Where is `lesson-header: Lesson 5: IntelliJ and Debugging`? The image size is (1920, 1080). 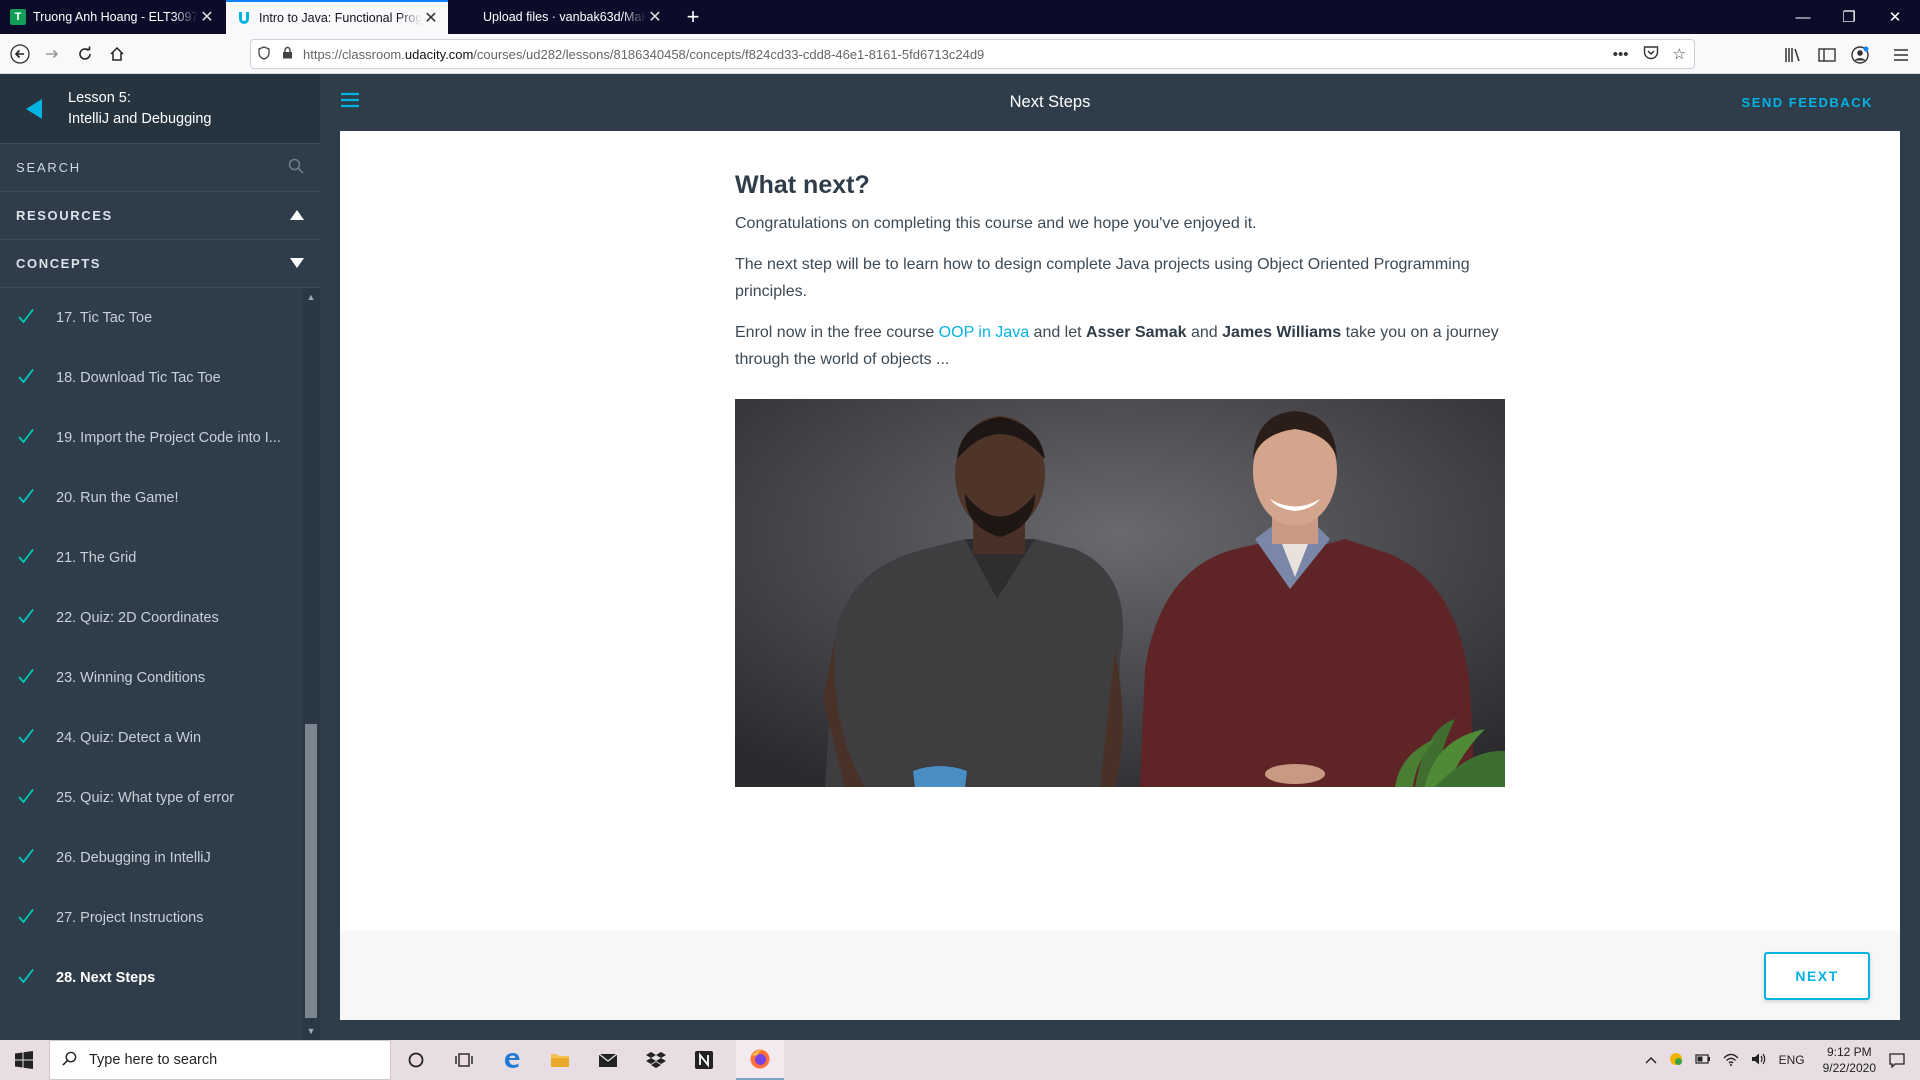
lesson-header: Lesson 5: IntelliJ and Debugging is located at coordinates (160, 109).